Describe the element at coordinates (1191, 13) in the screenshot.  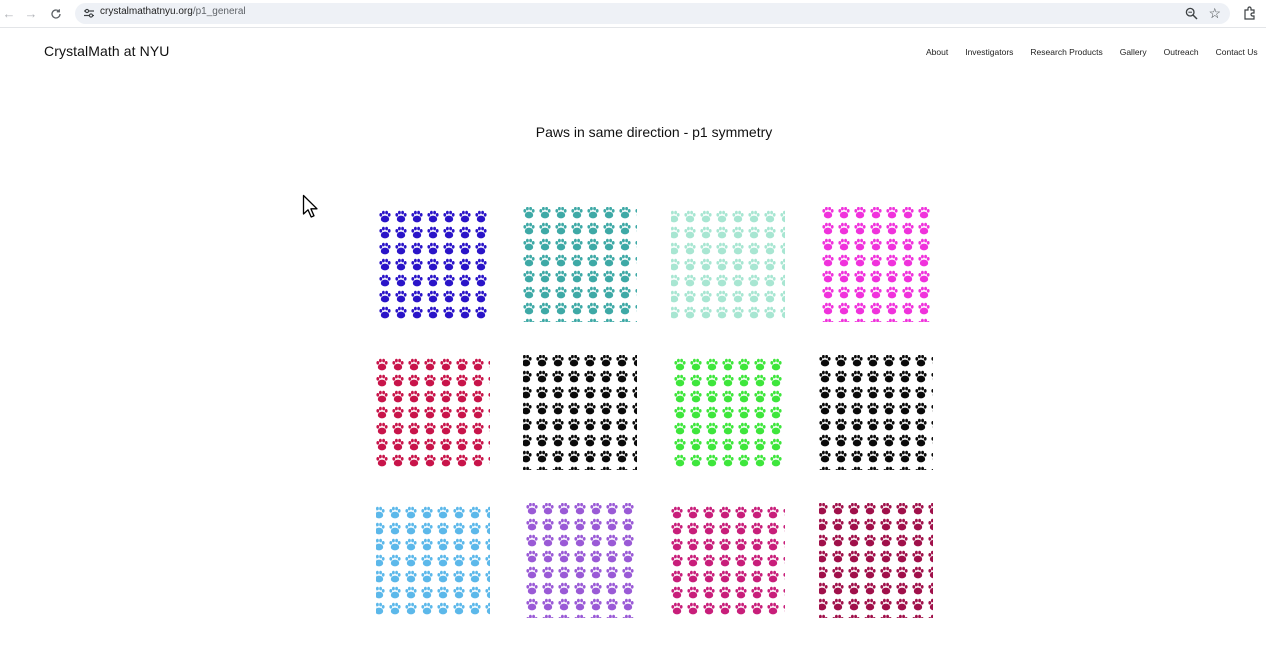
I see `zoom-icon` at that location.